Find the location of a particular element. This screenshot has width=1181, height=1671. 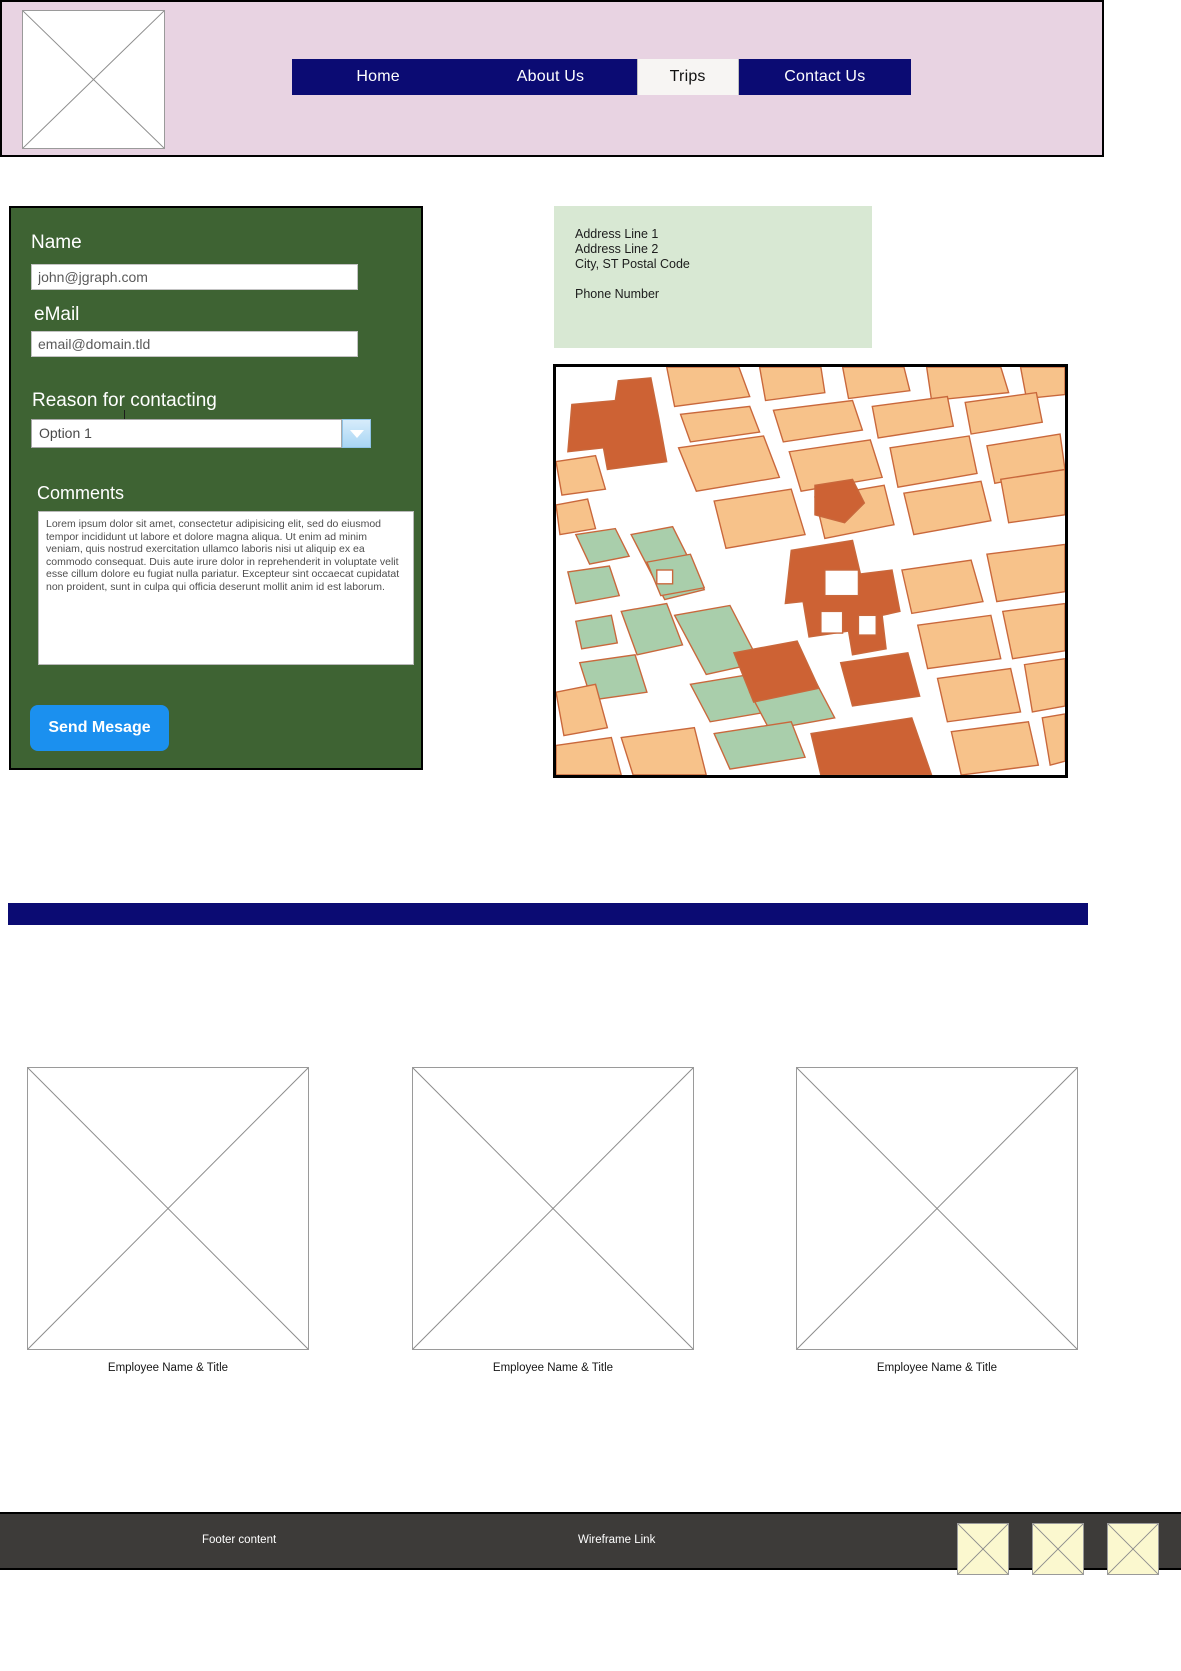

nav-item-about-us: About Us is located at coordinates (550, 77).